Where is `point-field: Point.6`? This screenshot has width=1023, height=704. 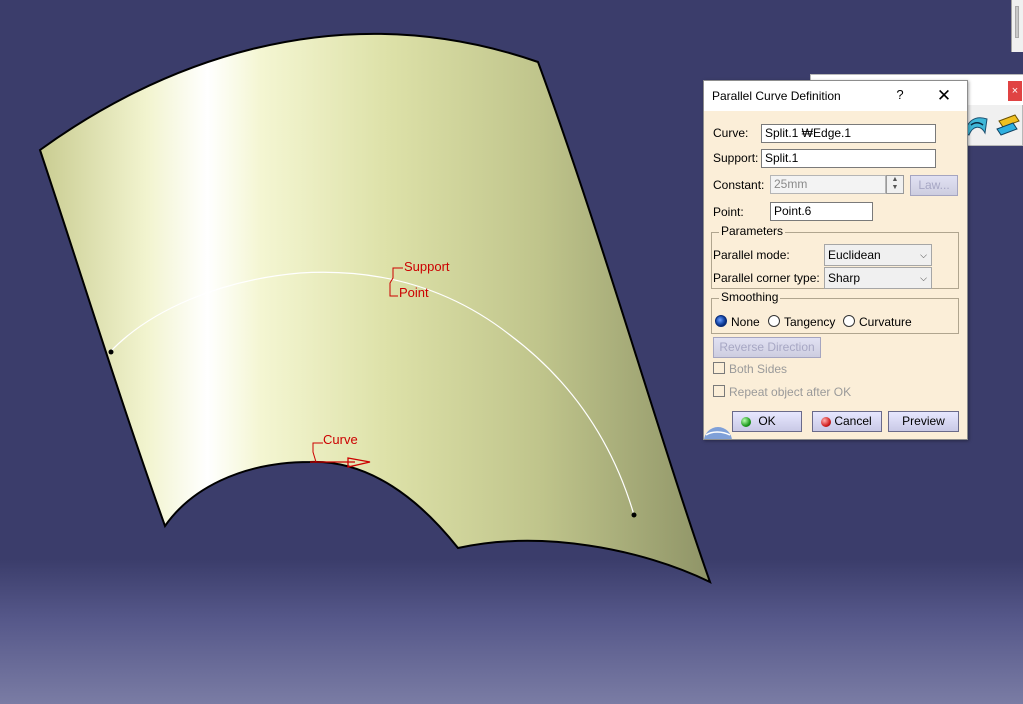 point-field: Point.6 is located at coordinates (821, 211).